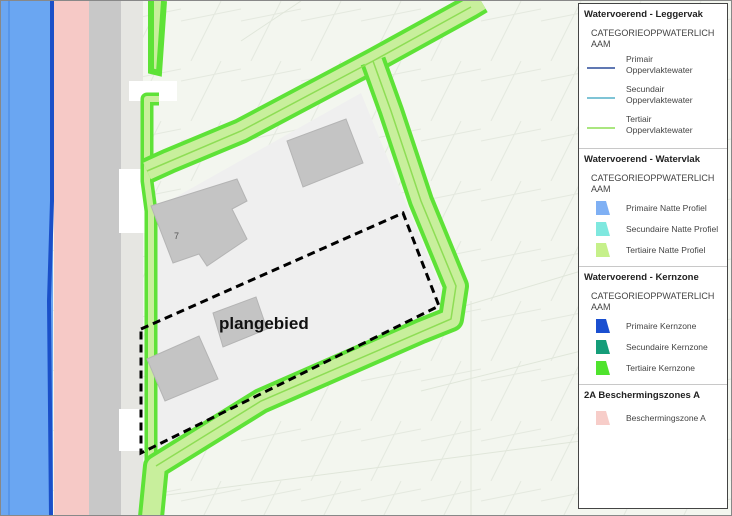 The image size is (732, 516). I want to click on legend-item-label: Secundaire Kernzone, so click(667, 347).